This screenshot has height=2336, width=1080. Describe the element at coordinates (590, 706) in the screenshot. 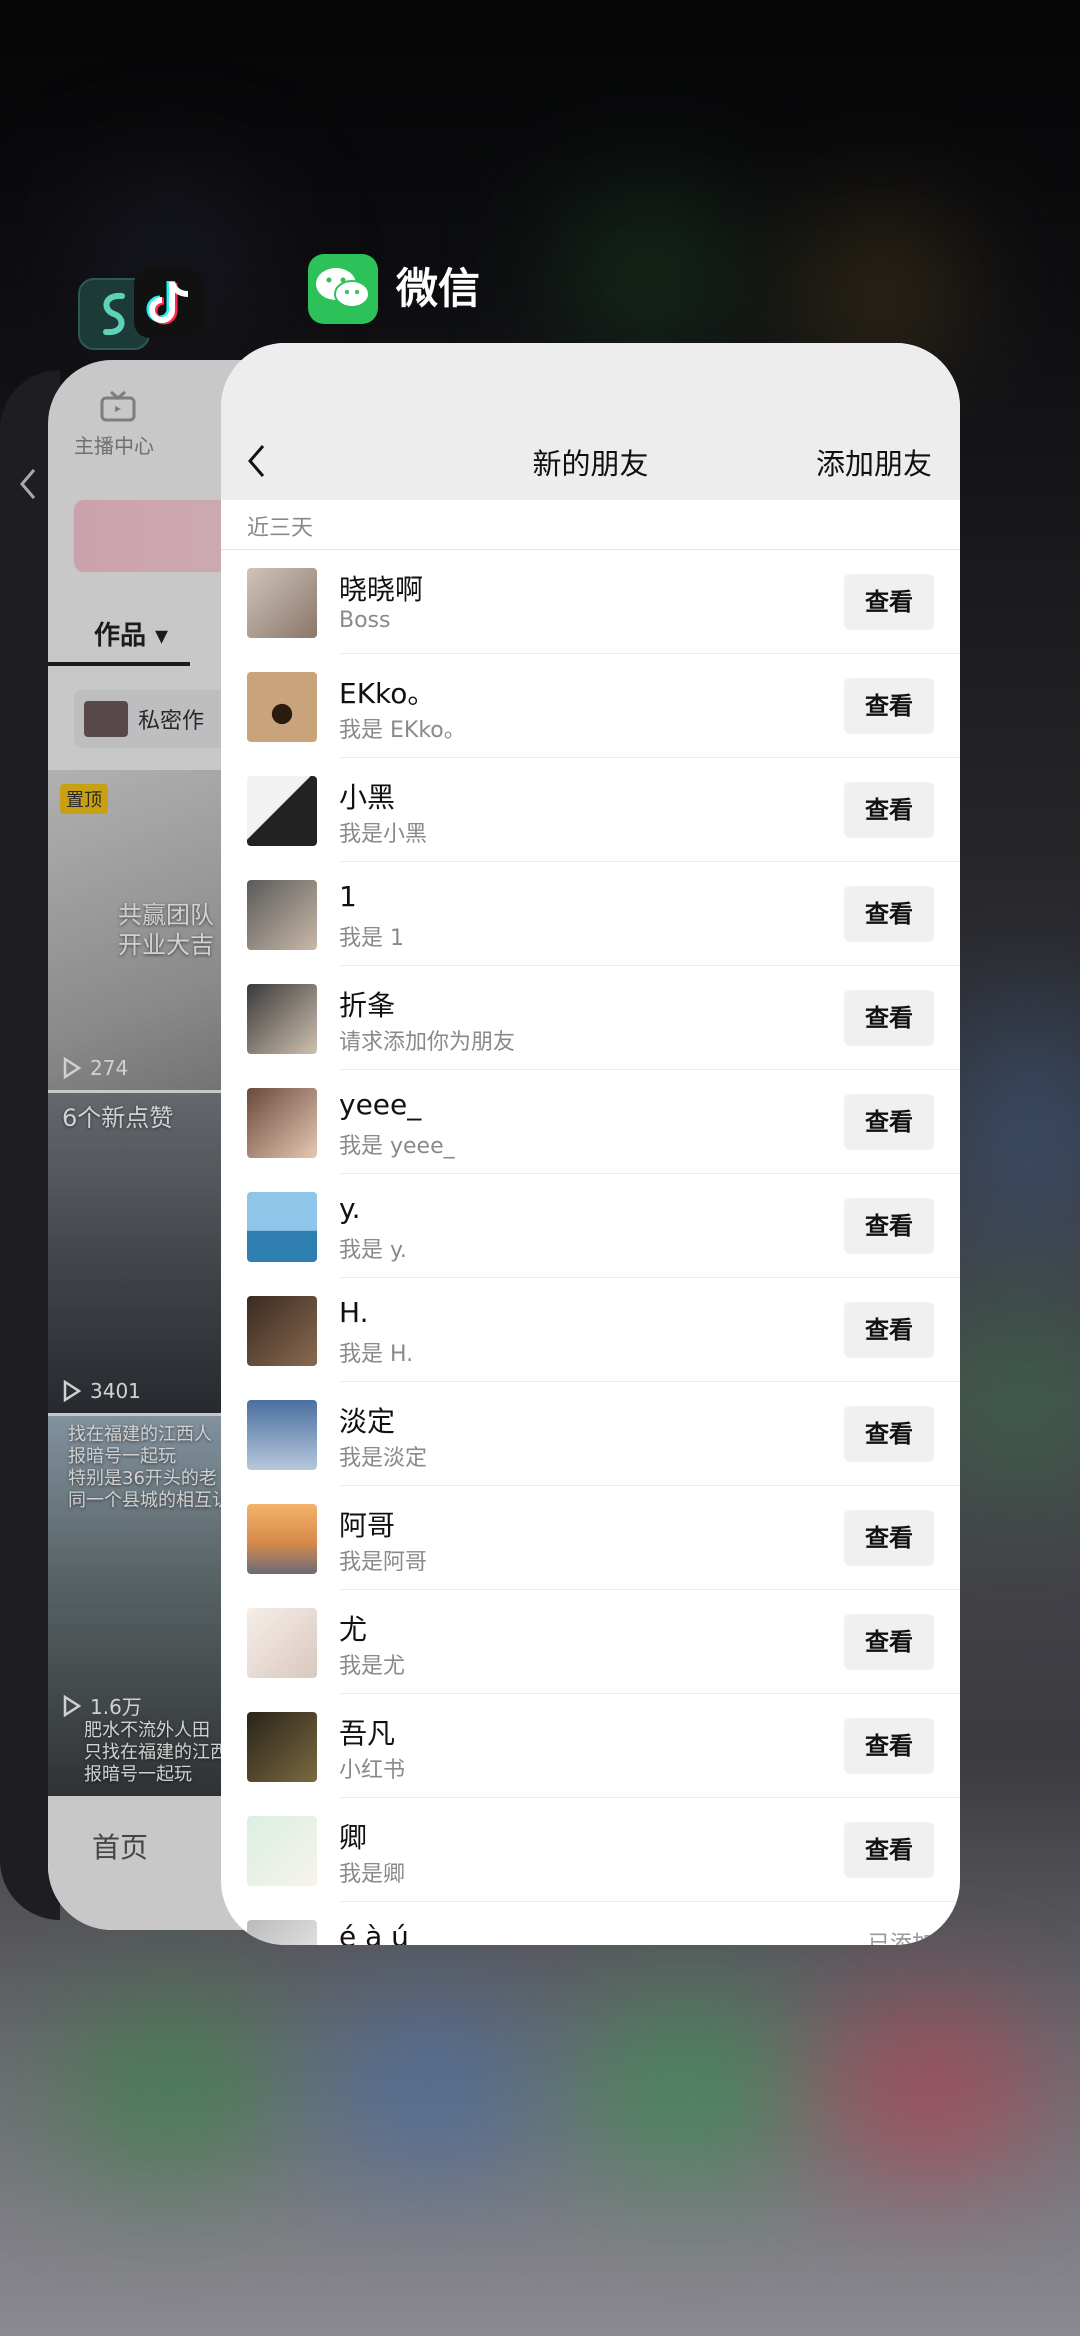

I see `friend-request-row: EKko。我是 EKko。 查看` at that location.